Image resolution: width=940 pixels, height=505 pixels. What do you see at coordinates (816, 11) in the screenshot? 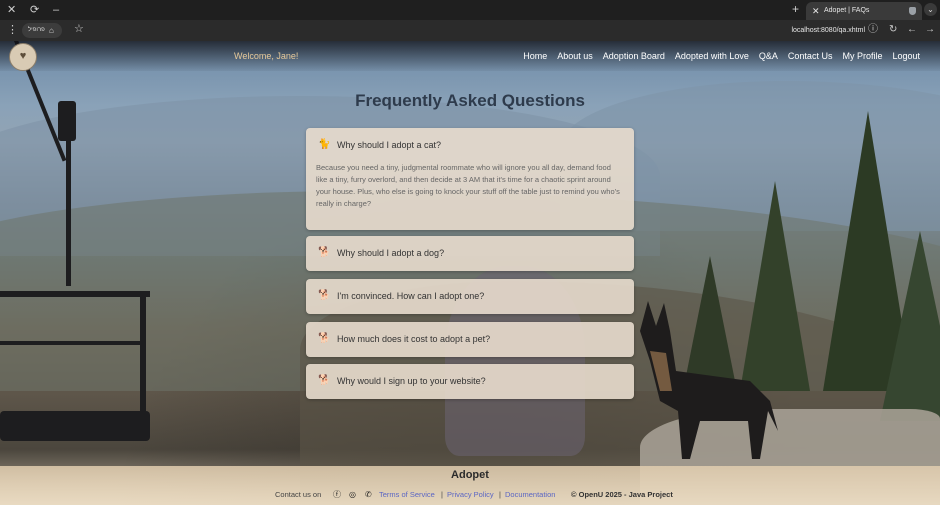
I see `tab-close-icon: ✕` at bounding box center [816, 11].